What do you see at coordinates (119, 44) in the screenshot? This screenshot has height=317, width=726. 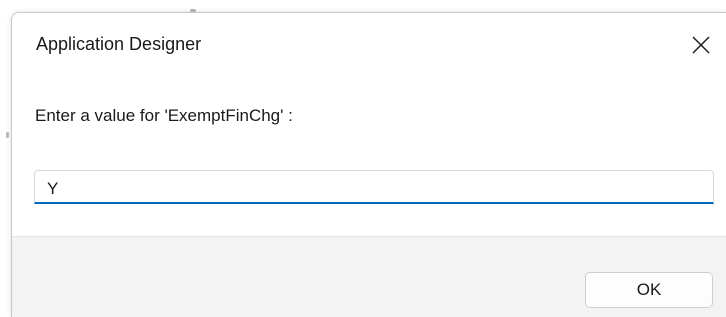 I see `dialog-title: Application Designer` at bounding box center [119, 44].